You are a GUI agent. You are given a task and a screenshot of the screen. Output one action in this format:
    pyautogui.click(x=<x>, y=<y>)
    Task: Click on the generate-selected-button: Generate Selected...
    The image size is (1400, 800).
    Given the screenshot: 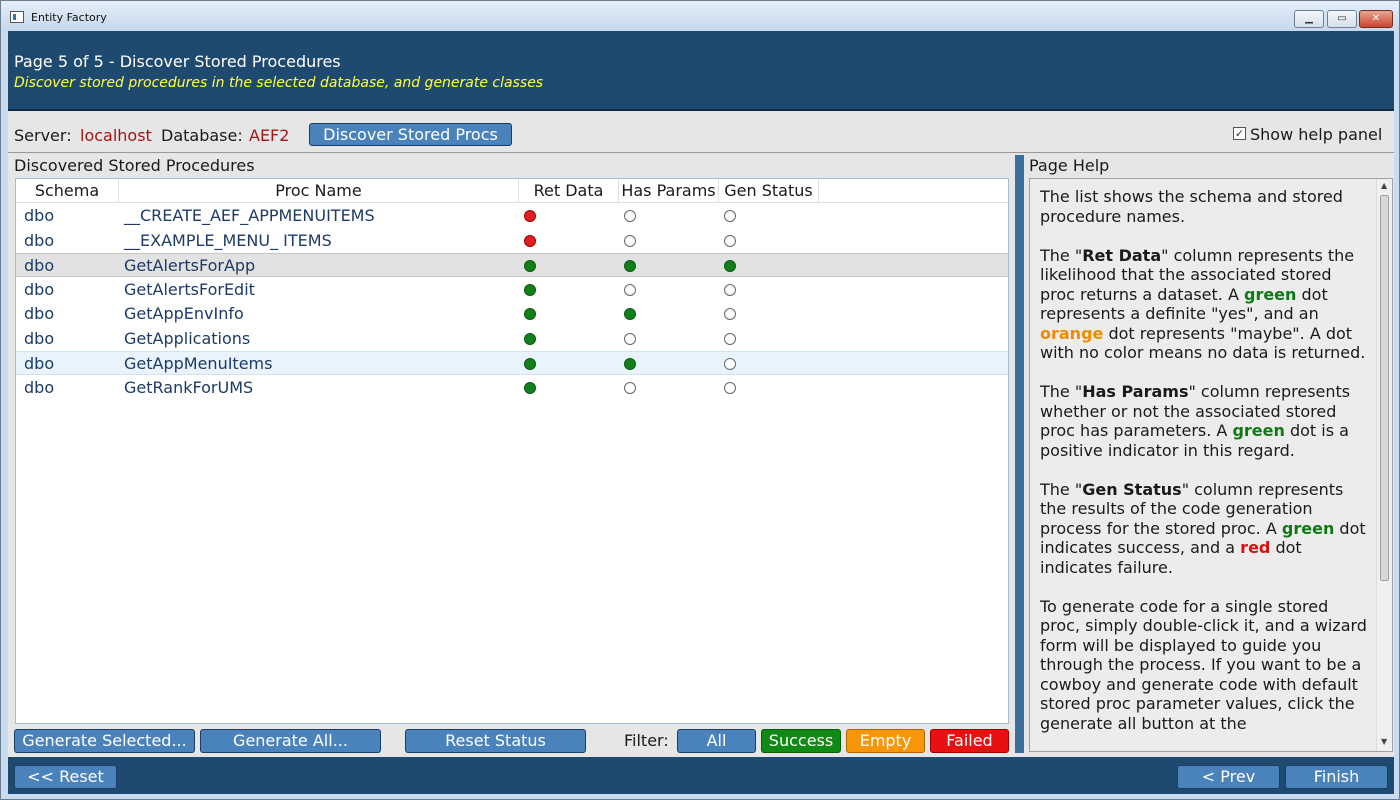 What is the action you would take?
    pyautogui.click(x=104, y=741)
    